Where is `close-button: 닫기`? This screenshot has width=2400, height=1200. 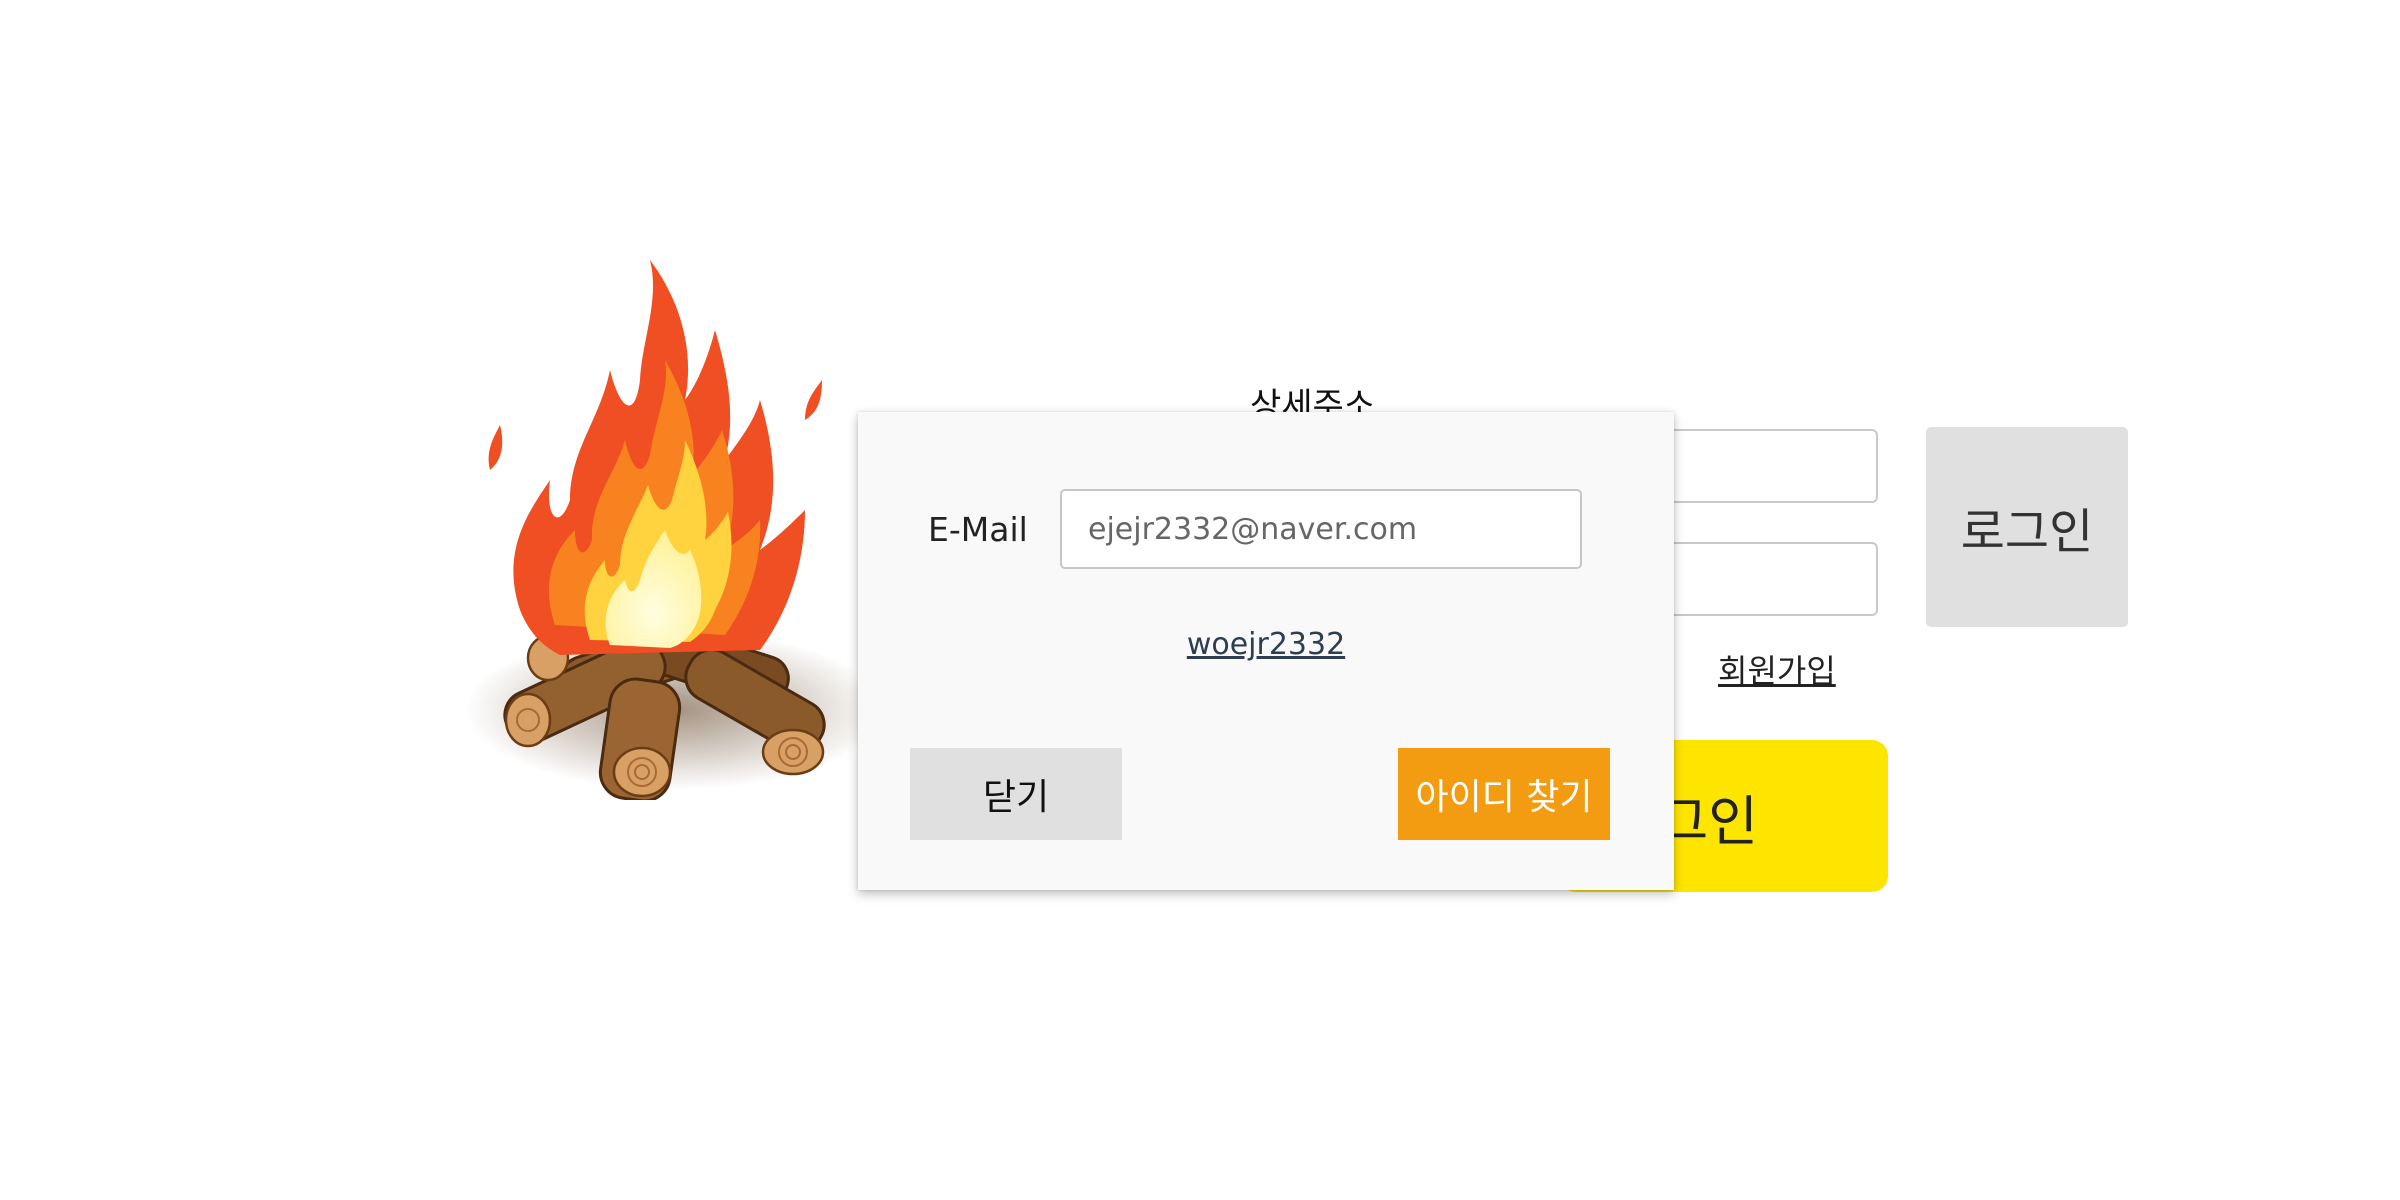
close-button: 닫기 is located at coordinates (1016, 794).